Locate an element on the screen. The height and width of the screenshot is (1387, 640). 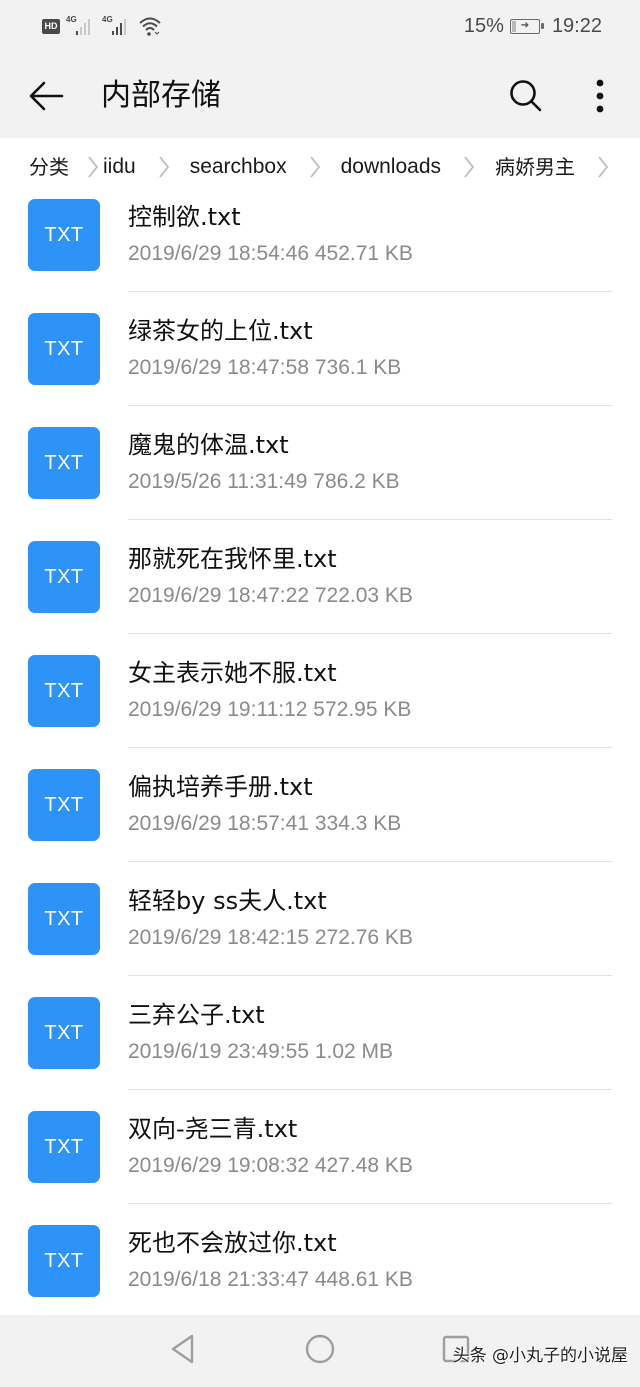
battery-charging-icon: ➔ is located at coordinates (526, 26).